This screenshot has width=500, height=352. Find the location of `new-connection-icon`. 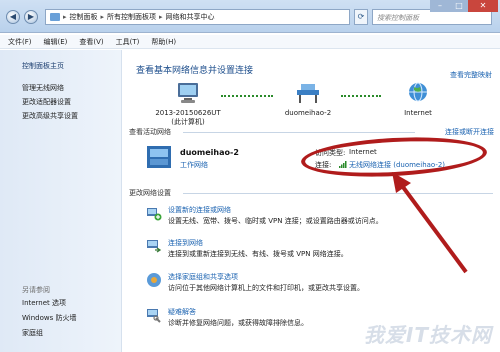

new-connection-icon is located at coordinates (154, 214).